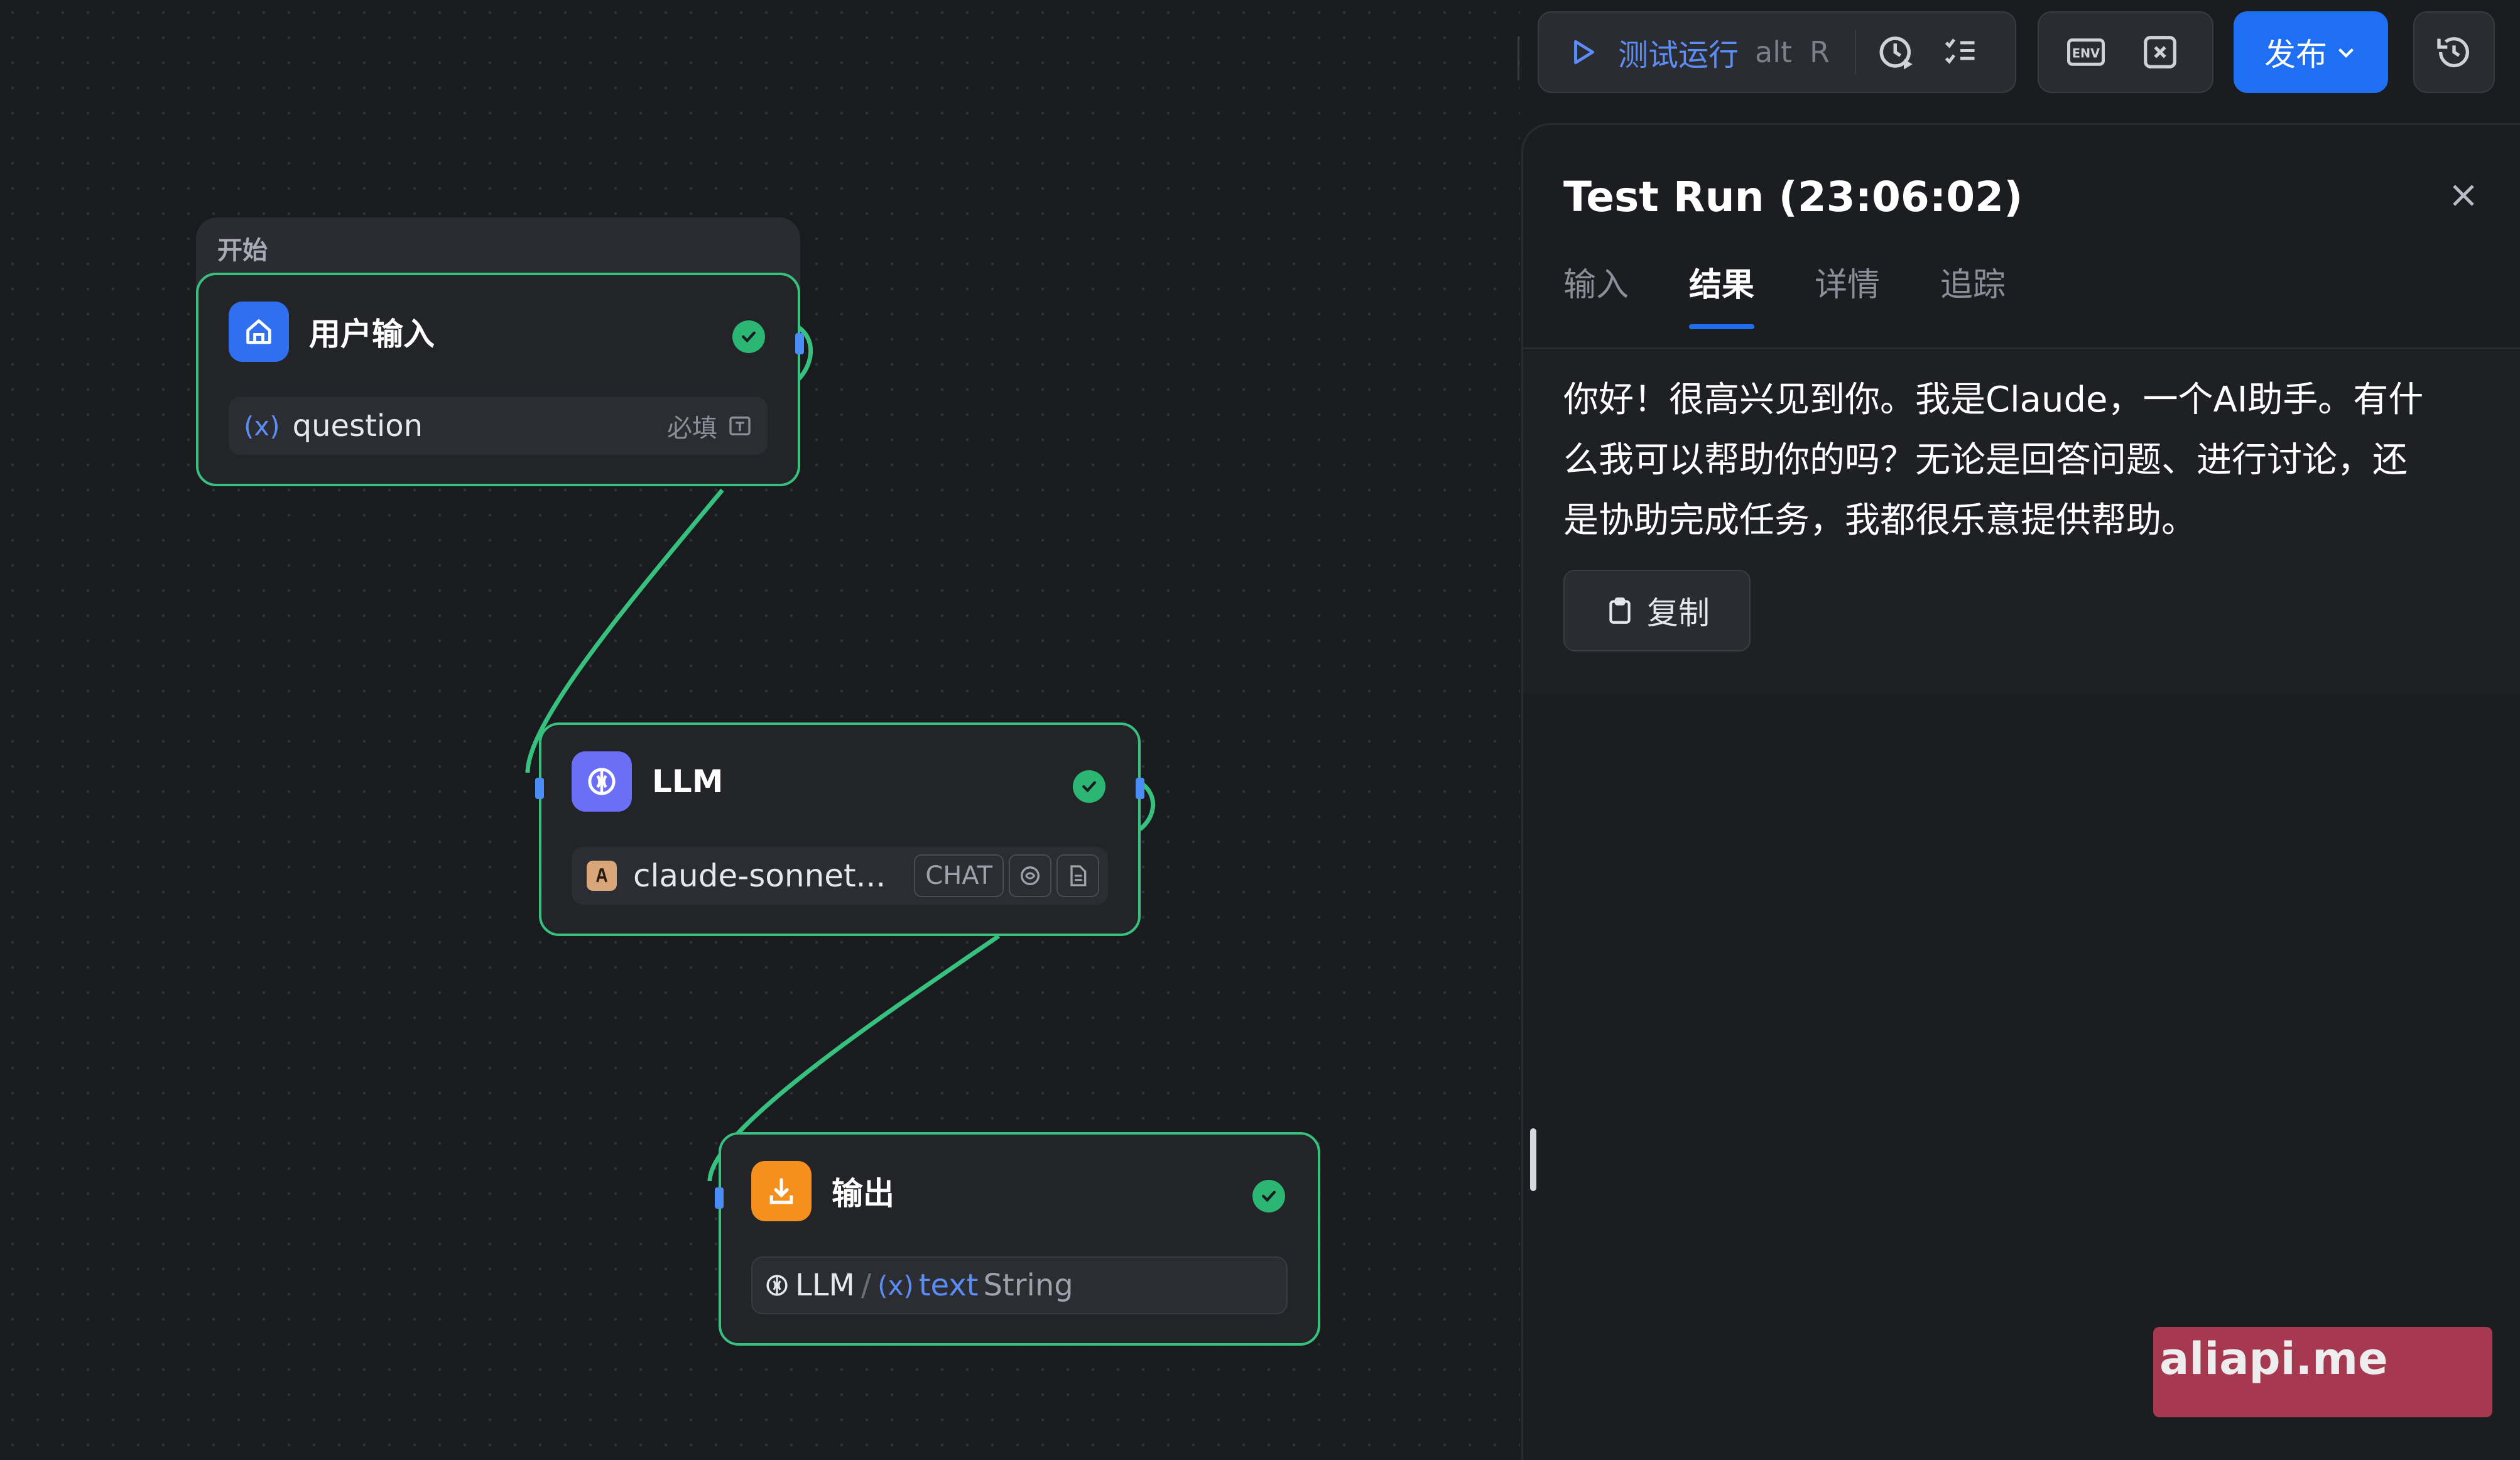  What do you see at coordinates (500, 379) in the screenshot?
I see `user-input-node: 用户输入 (x) question 必填` at bounding box center [500, 379].